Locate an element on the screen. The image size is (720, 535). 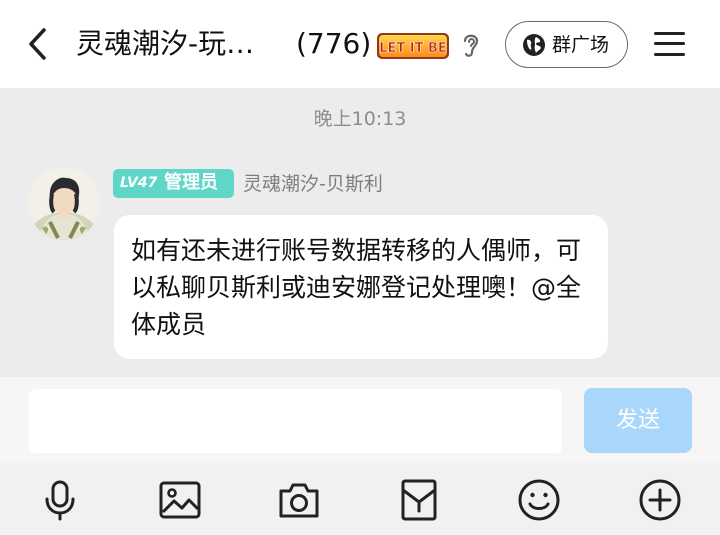
red-packet-icon is located at coordinates (419, 500).